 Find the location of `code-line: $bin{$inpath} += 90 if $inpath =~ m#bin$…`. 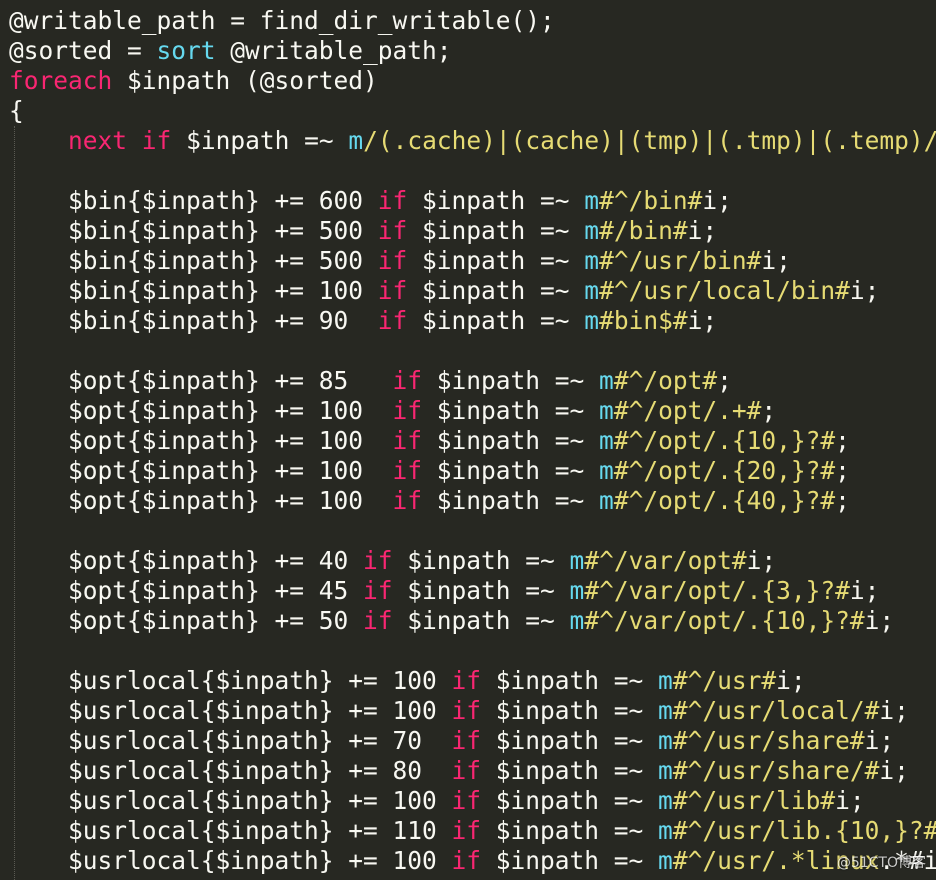

code-line: $bin{$inpath} += 90 if $inpath =~ m#bin$… is located at coordinates (472, 321).